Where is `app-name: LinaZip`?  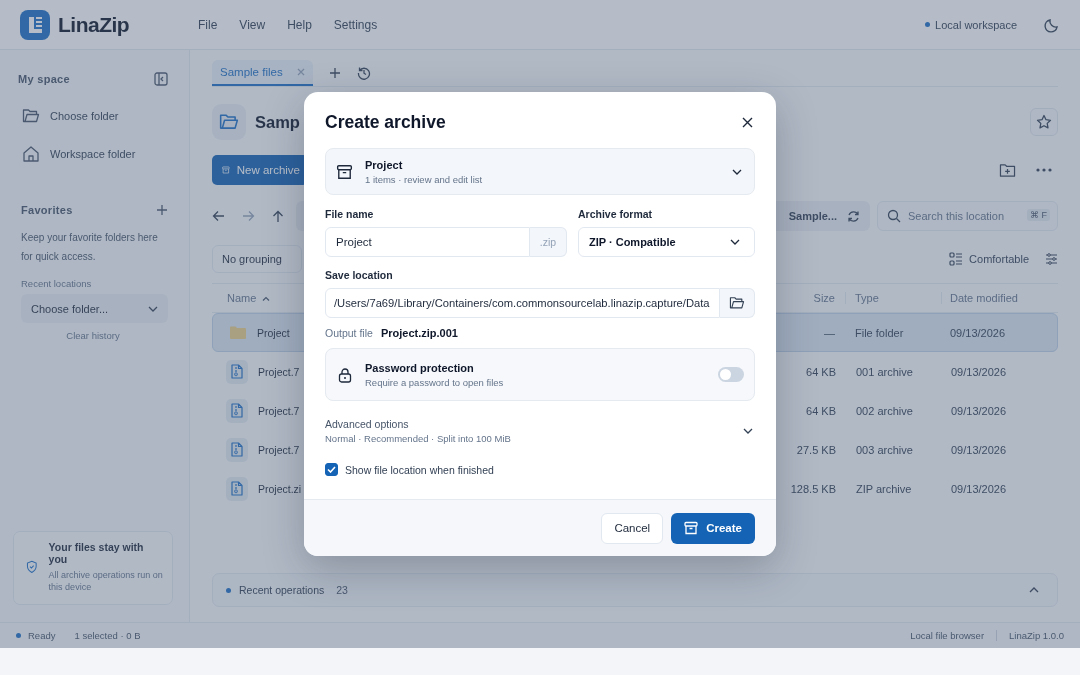
app-name: LinaZip is located at coordinates (94, 24).